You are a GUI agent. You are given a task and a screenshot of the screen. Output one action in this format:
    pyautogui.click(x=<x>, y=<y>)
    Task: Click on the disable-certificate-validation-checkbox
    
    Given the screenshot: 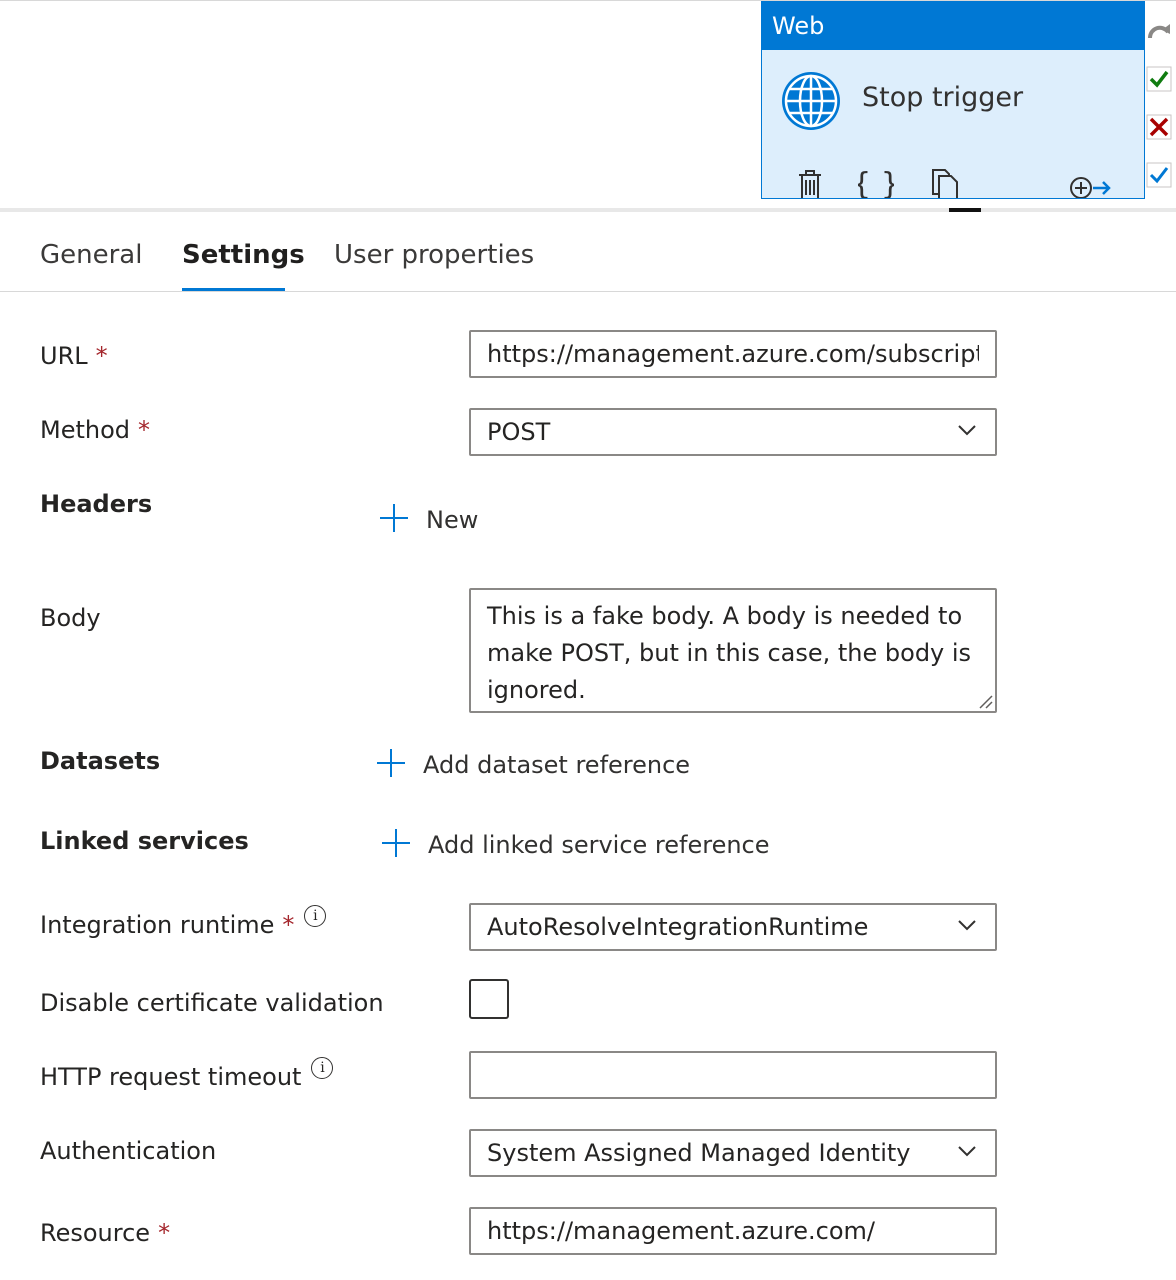 What is the action you would take?
    pyautogui.click(x=489, y=999)
    